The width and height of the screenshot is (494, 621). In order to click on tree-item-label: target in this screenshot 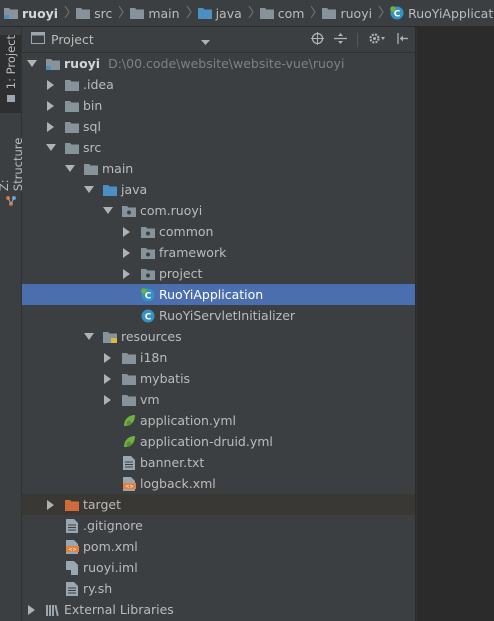, I will do `click(102, 504)`.